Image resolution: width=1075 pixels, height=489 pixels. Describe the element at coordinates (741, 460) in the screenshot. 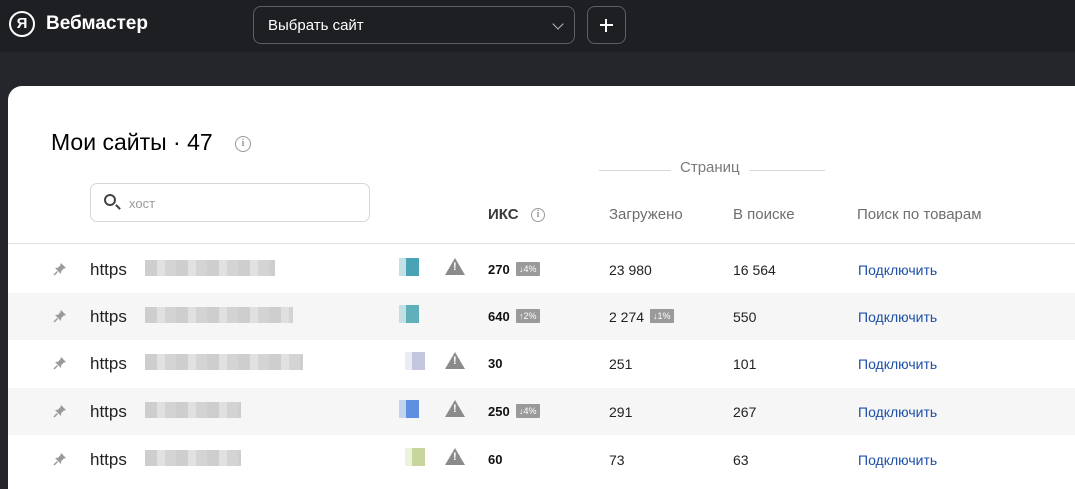

I see `pages-in-search: 63` at that location.